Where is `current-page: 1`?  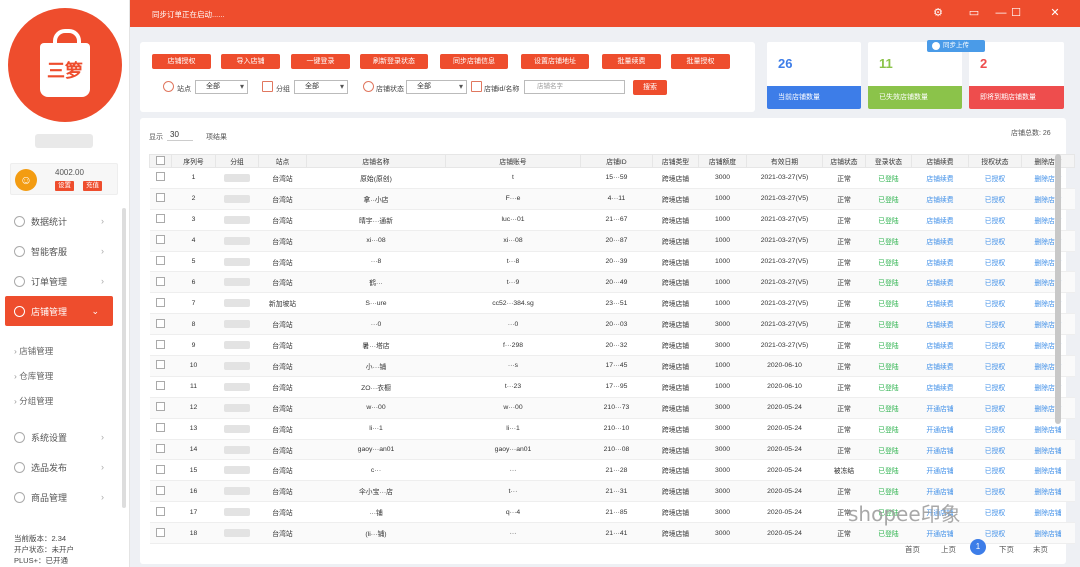 current-page: 1 is located at coordinates (978, 547).